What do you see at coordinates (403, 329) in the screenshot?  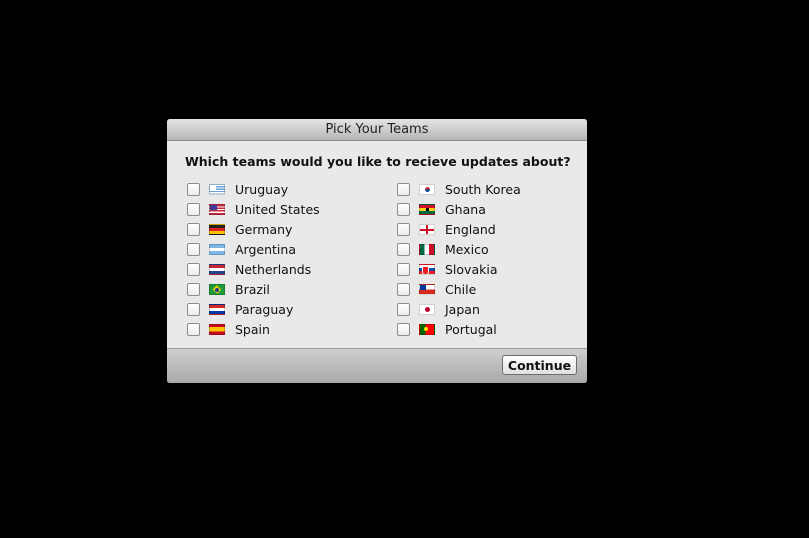 I see `checkbox-portugal` at bounding box center [403, 329].